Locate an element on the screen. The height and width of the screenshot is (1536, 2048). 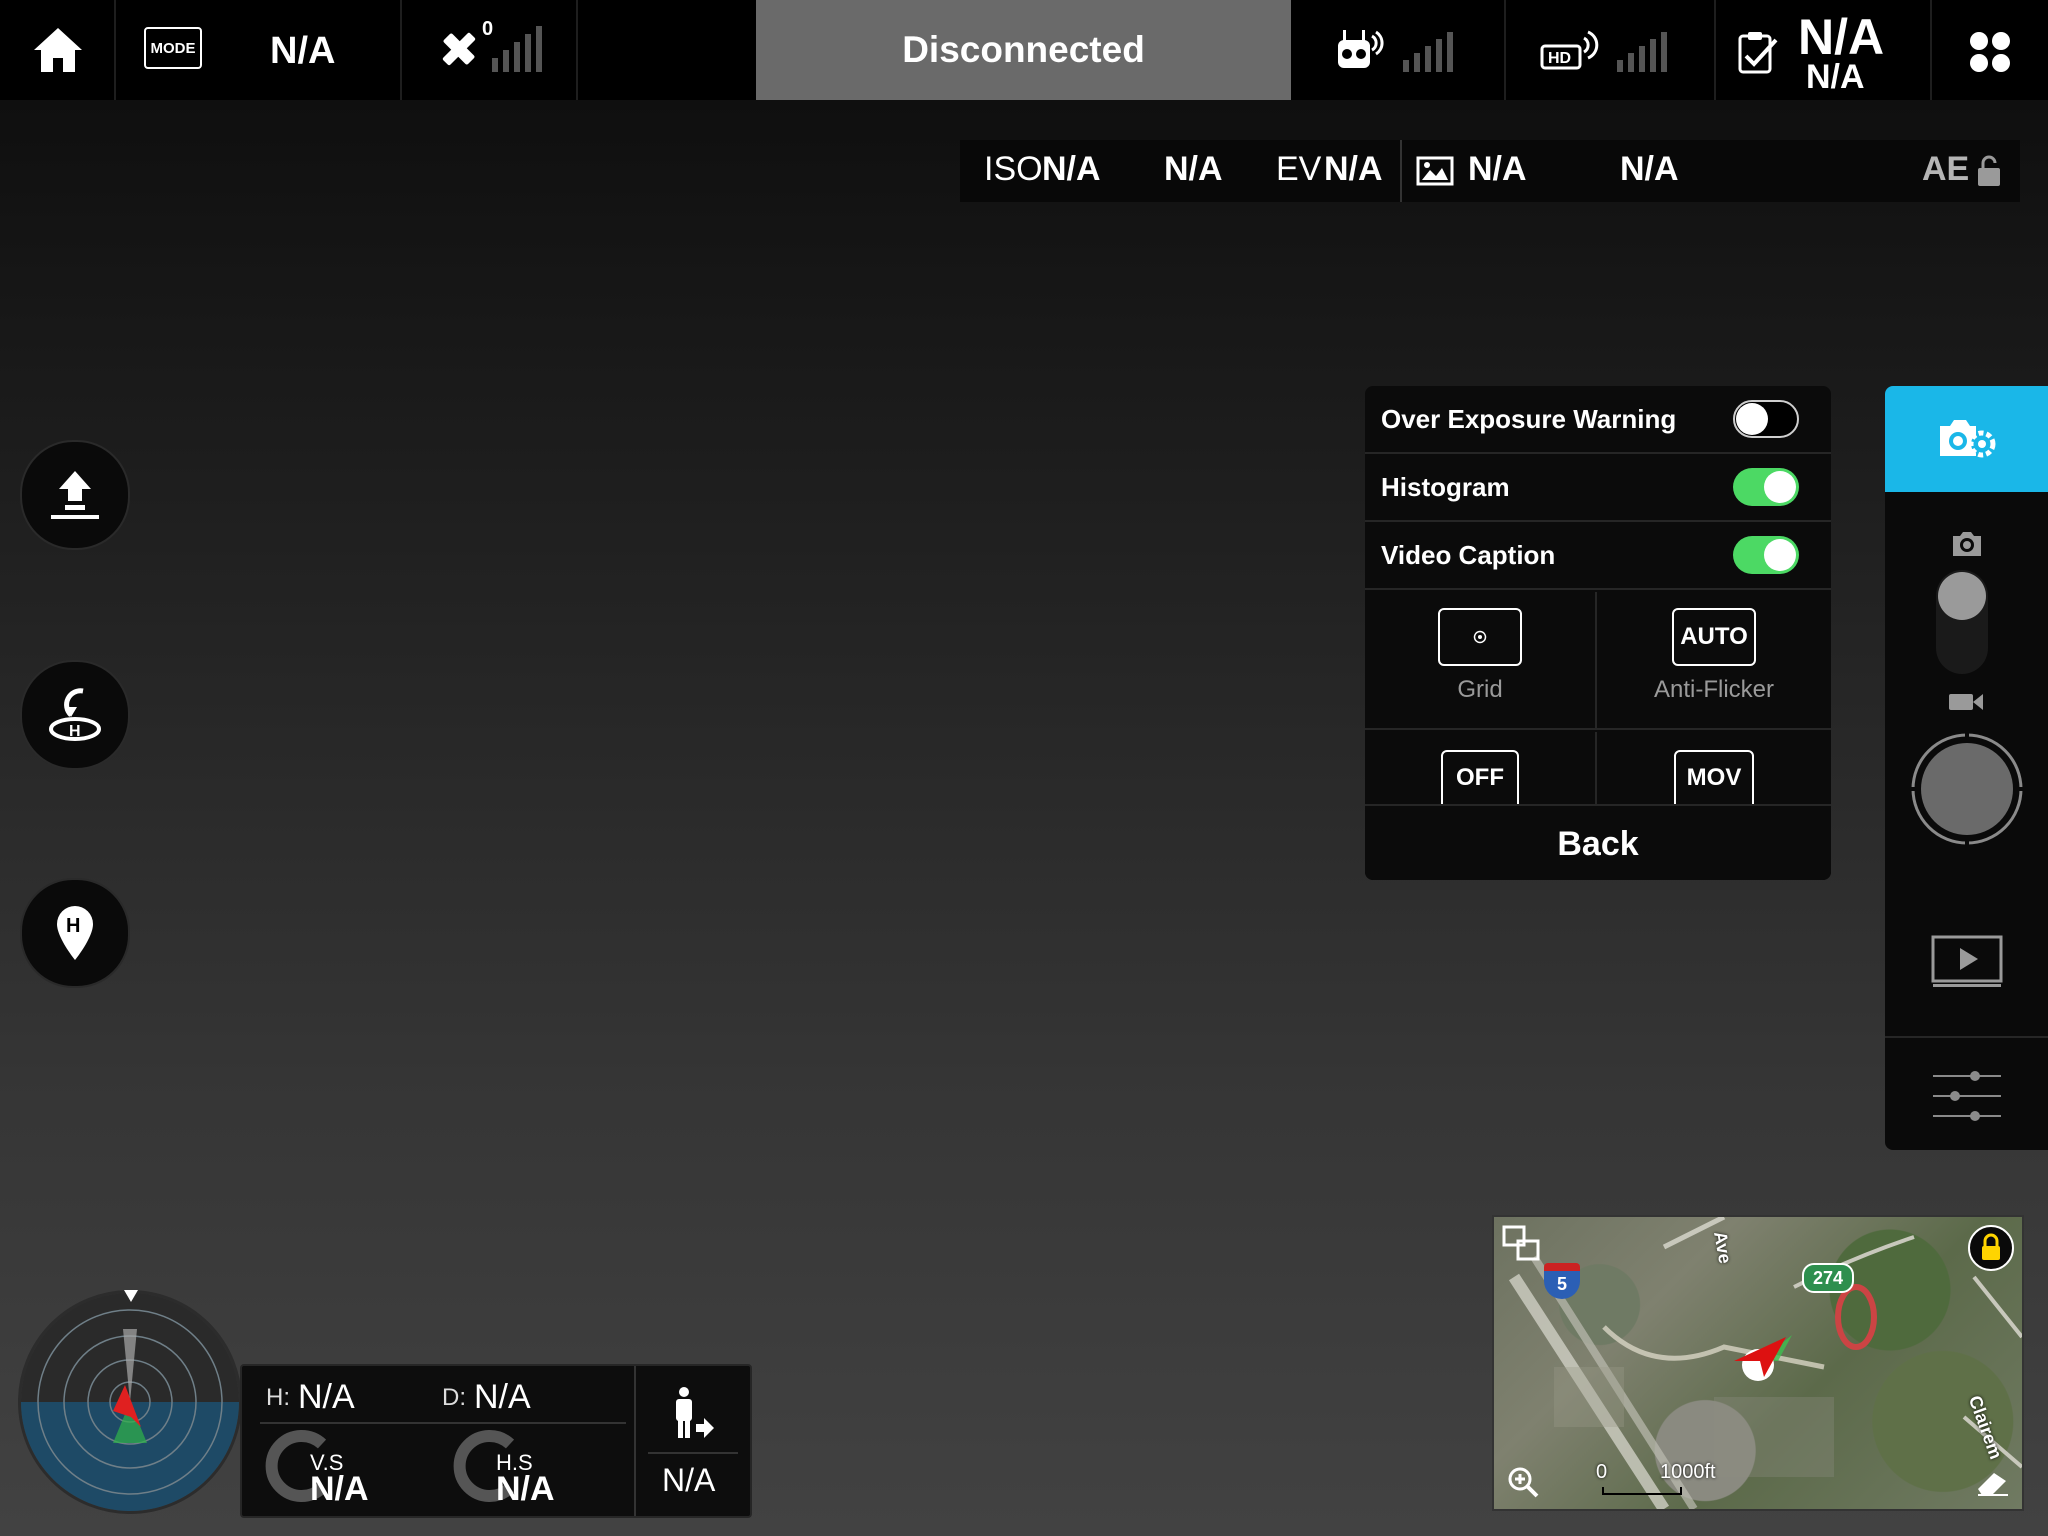
camera-control-column is located at coordinates (1966, 768).